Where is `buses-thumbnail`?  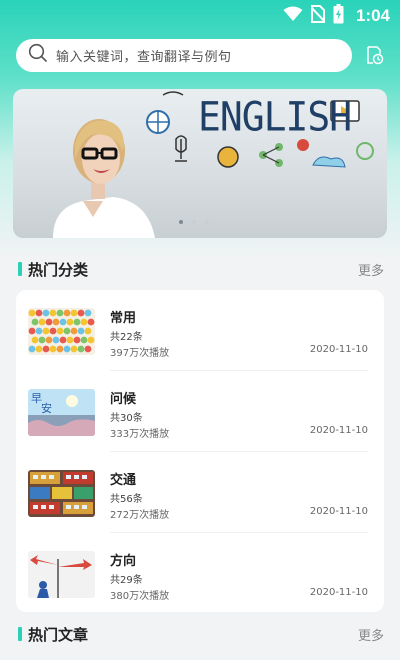 buses-thumbnail is located at coordinates (61, 493).